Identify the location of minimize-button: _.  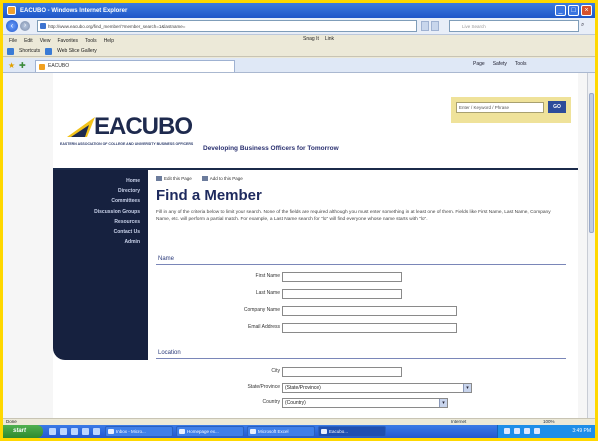
(560, 10).